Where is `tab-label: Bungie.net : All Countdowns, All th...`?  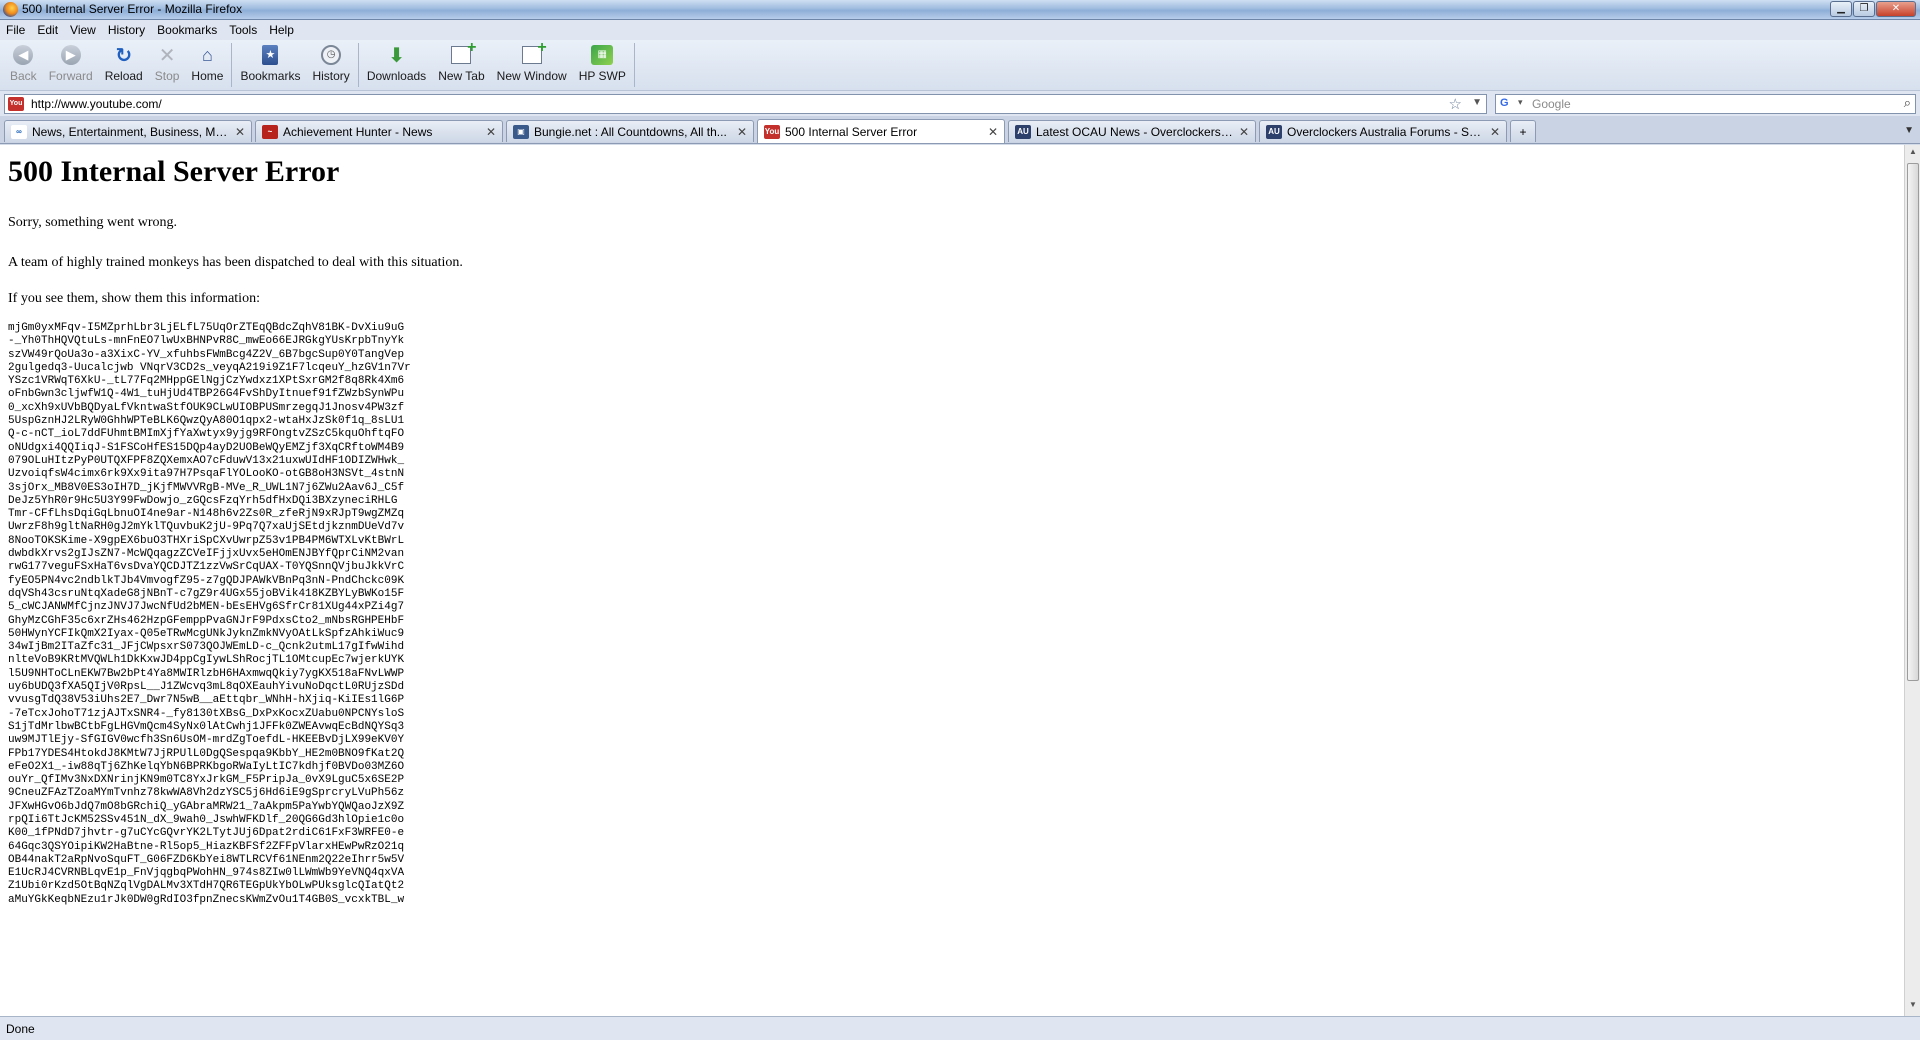
tab-label: Bungie.net : All Countdowns, All th... is located at coordinates (630, 131).